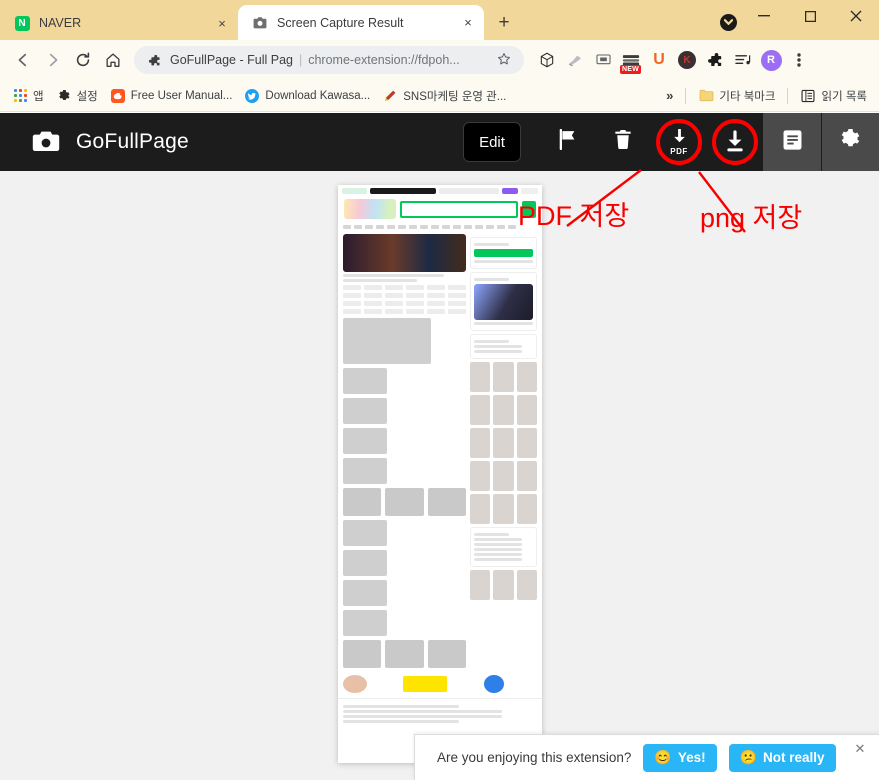 The image size is (879, 780). I want to click on document-icon, so click(792, 142).